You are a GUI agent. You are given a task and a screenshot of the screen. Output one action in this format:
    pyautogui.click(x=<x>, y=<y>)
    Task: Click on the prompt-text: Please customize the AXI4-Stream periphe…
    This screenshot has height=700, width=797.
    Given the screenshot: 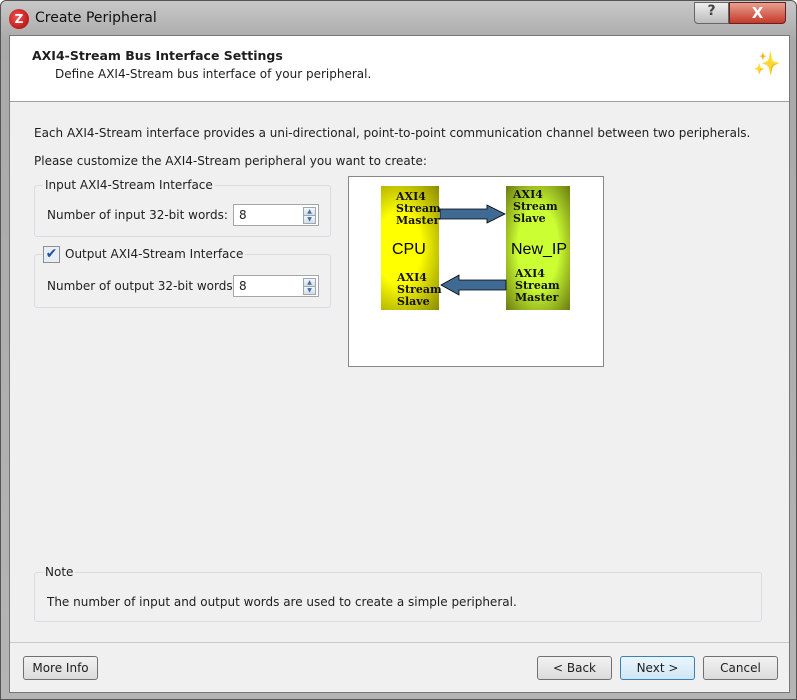 What is the action you would take?
    pyautogui.click(x=230, y=161)
    